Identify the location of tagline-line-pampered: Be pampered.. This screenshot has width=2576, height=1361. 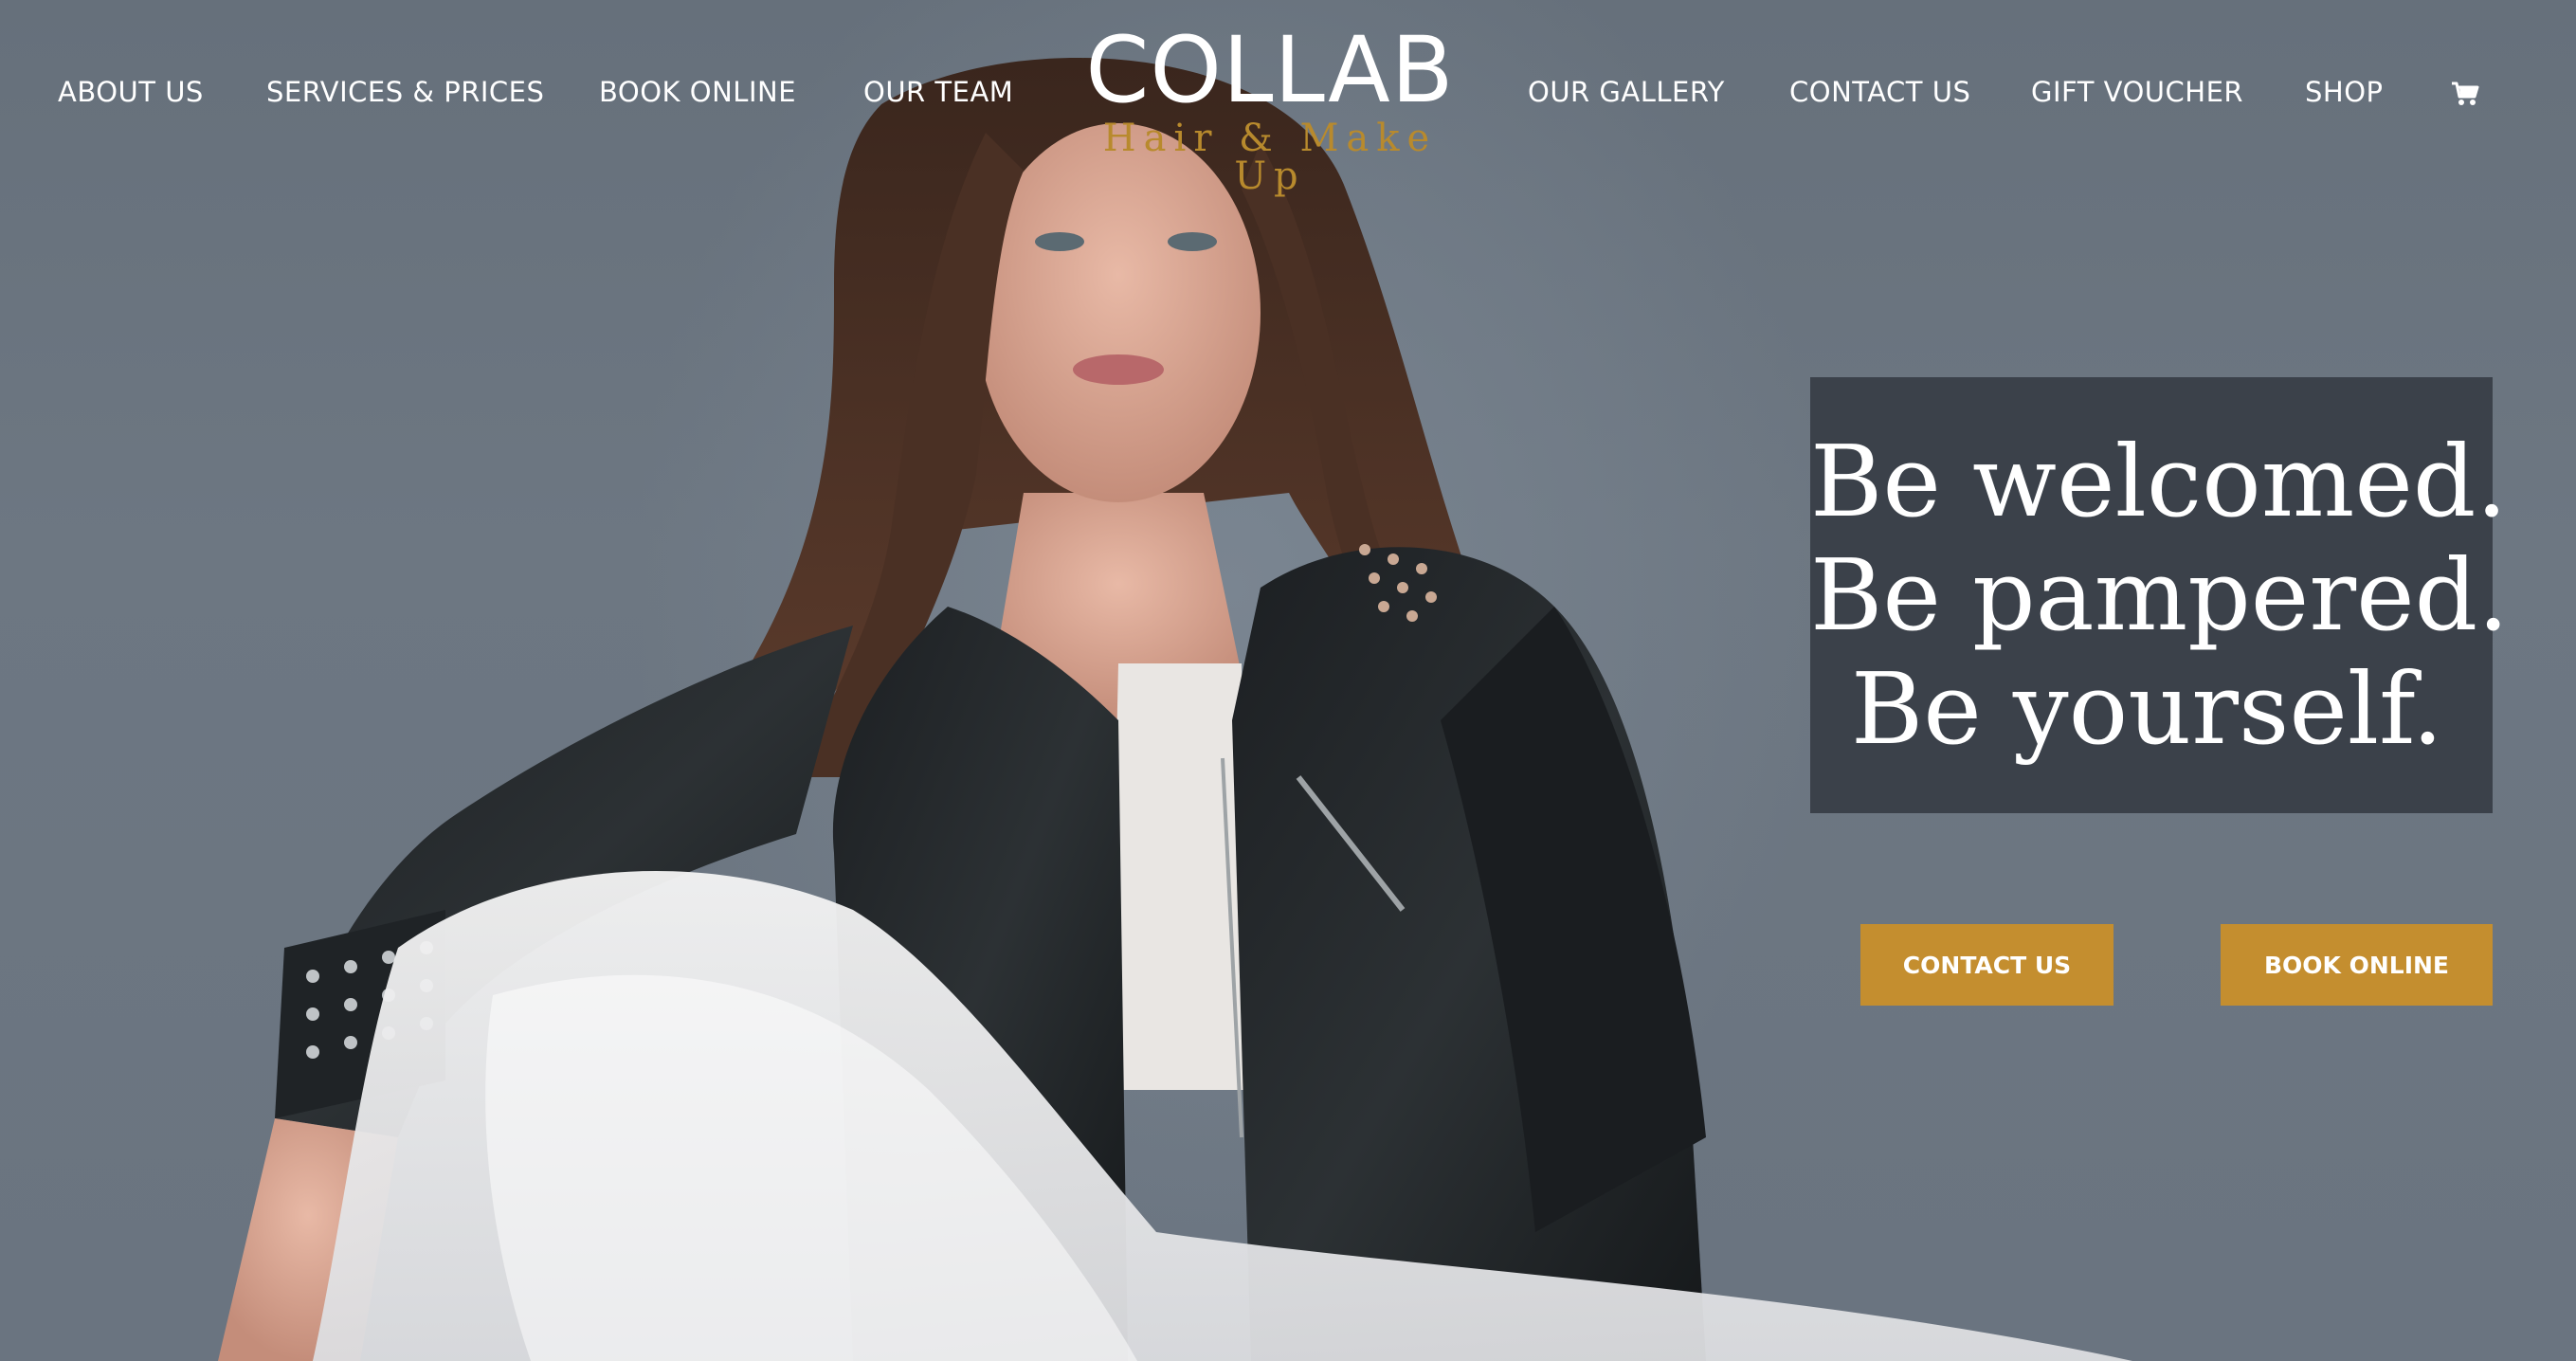
(2160, 595).